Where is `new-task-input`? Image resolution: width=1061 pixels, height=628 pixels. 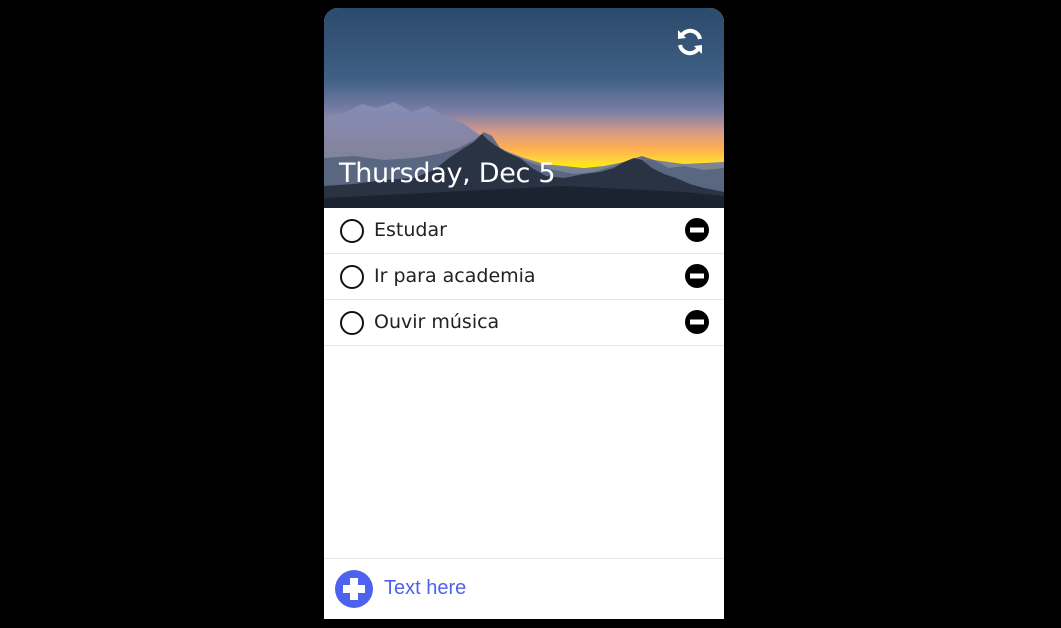
new-task-input is located at coordinates (544, 588).